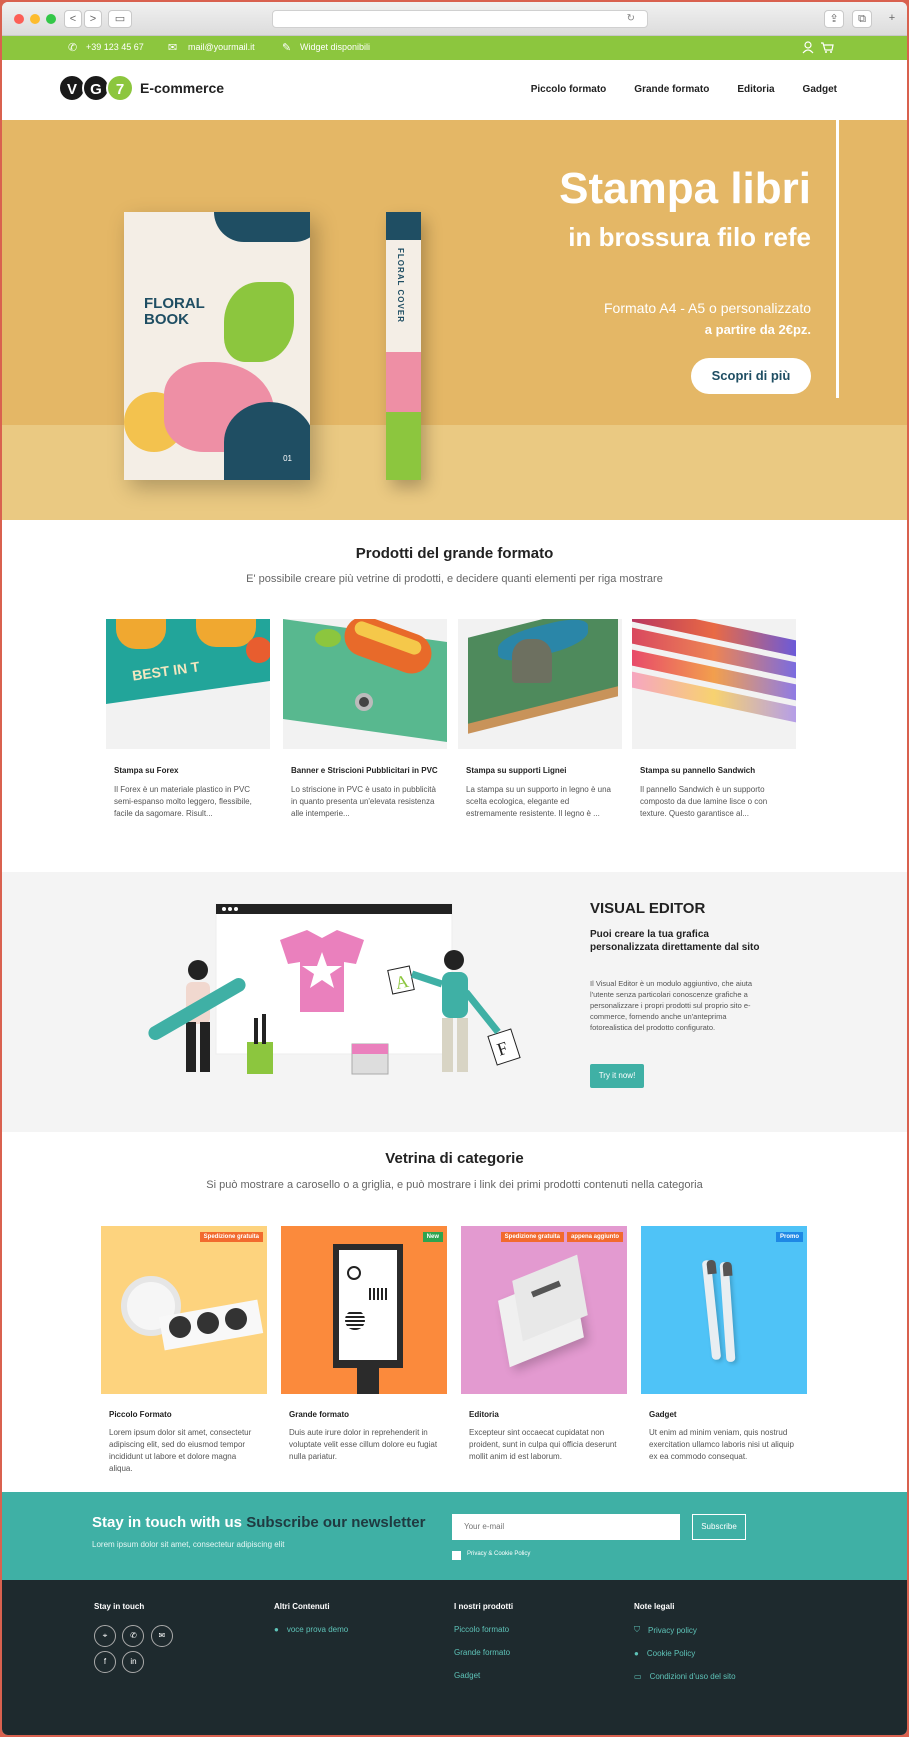 This screenshot has height=1737, width=909. I want to click on cookie-icon: ●, so click(636, 1653).